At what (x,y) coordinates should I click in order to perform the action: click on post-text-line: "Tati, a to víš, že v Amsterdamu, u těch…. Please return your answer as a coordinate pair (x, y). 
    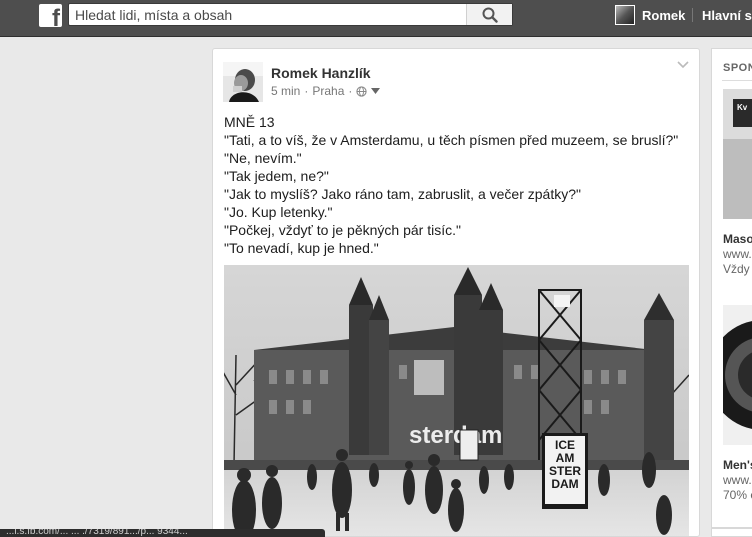
    Looking at the image, I should click on (451, 140).